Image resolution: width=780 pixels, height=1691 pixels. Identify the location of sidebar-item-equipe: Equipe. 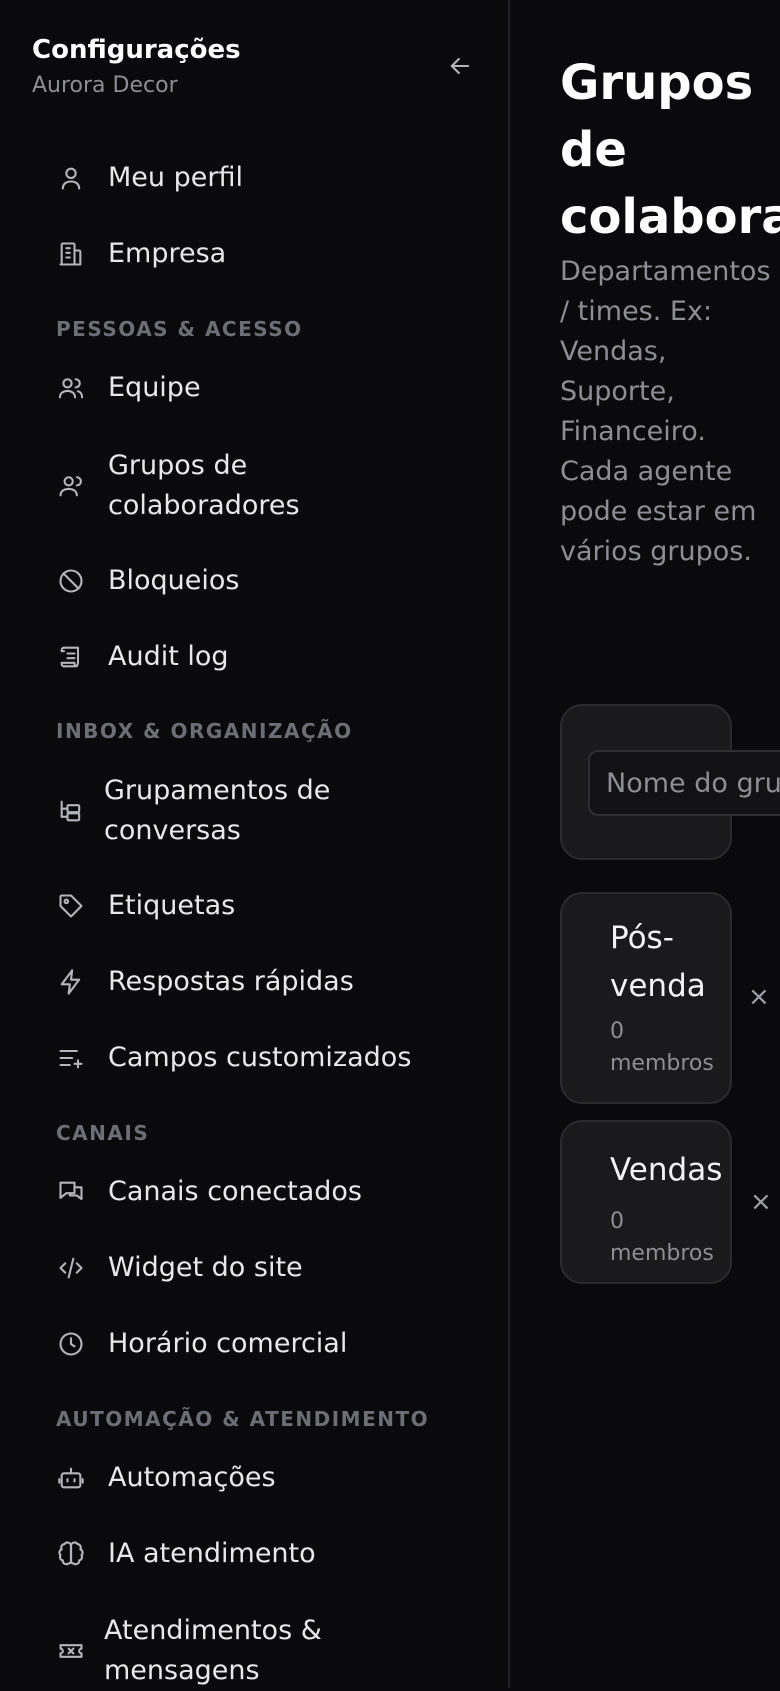
(128, 388).